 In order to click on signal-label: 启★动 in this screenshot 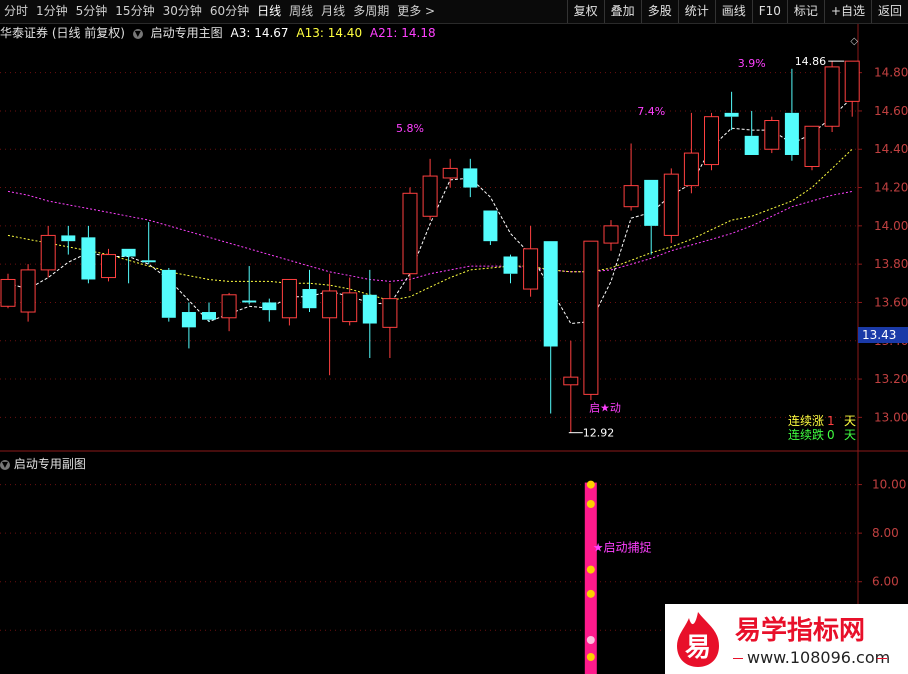, I will do `click(605, 408)`.